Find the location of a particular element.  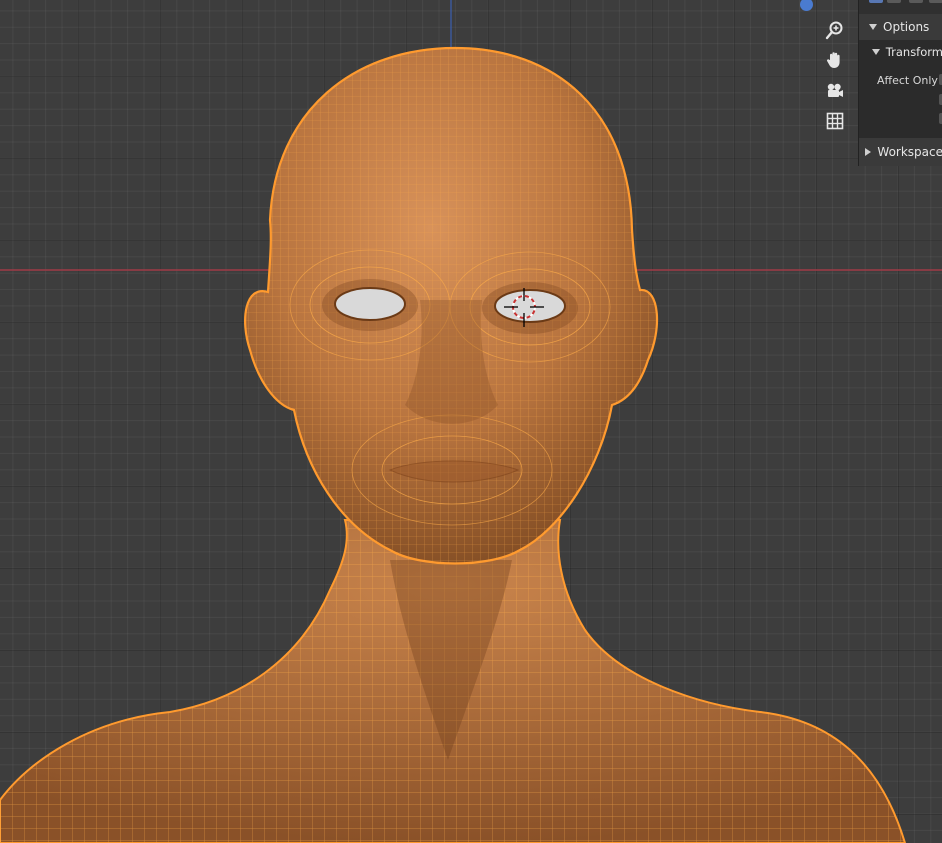

camera-view-icon is located at coordinates (835, 91).